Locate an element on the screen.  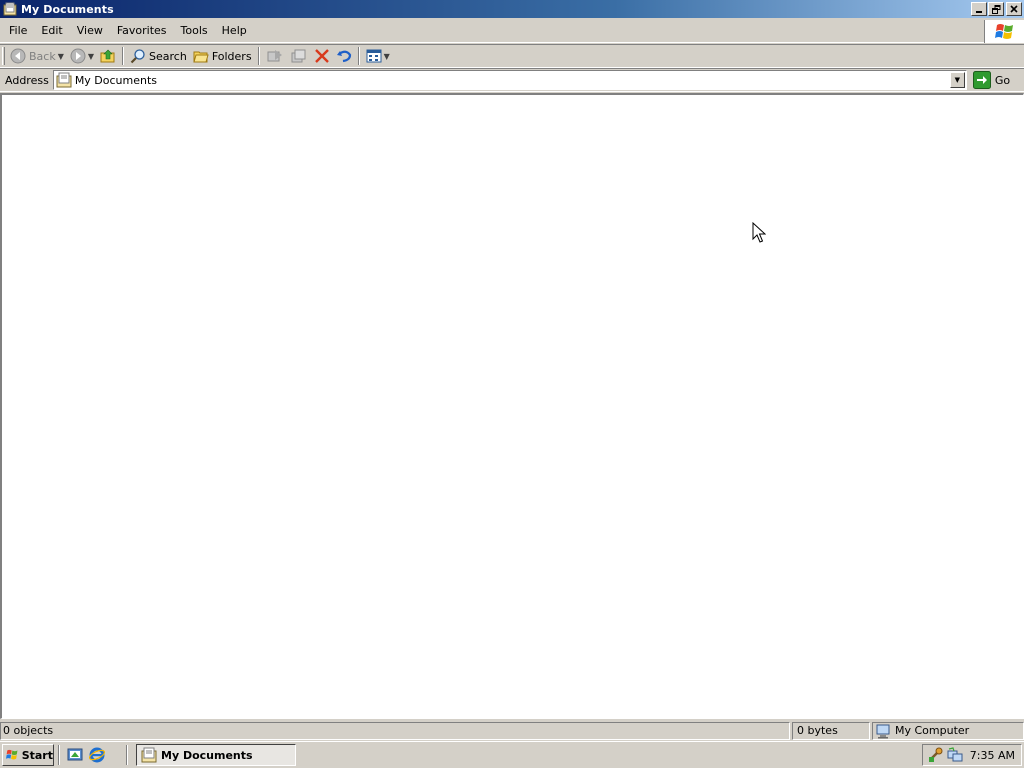
folders-button: Folders is located at coordinates (222, 56).